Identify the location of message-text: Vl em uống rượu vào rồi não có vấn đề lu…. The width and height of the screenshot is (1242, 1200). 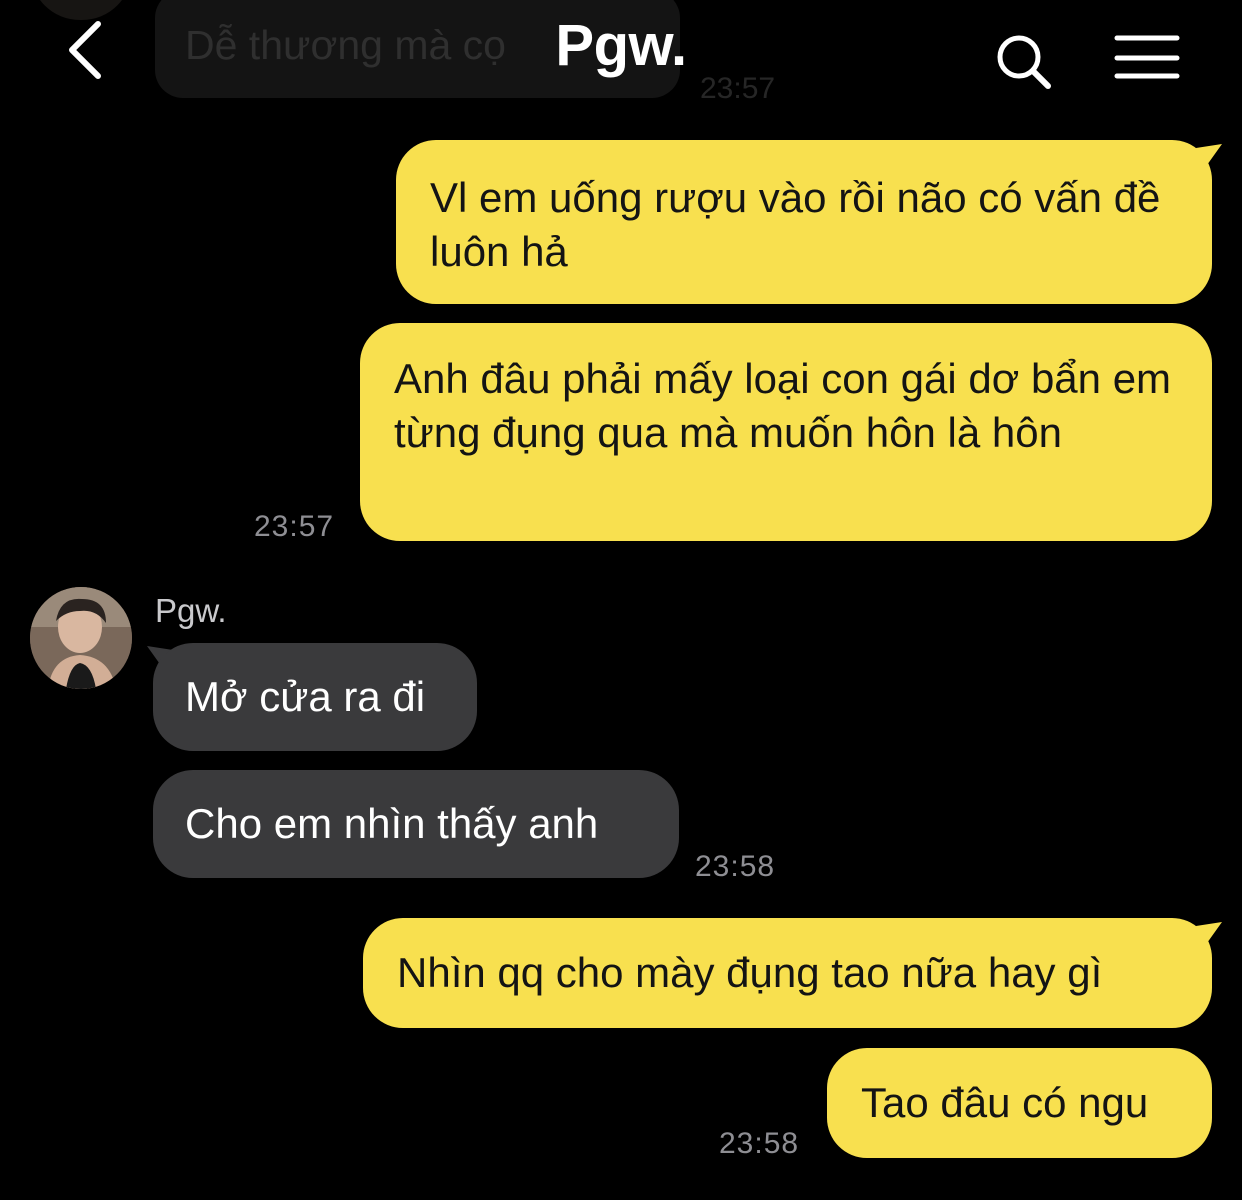
(795, 224).